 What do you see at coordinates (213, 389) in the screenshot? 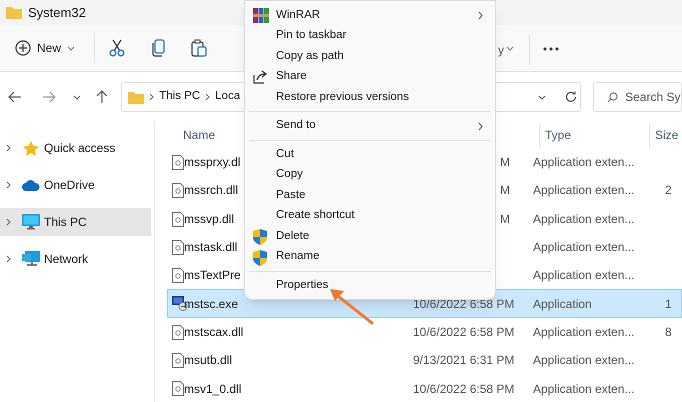
I see `file-name: msv1_0.dll` at bounding box center [213, 389].